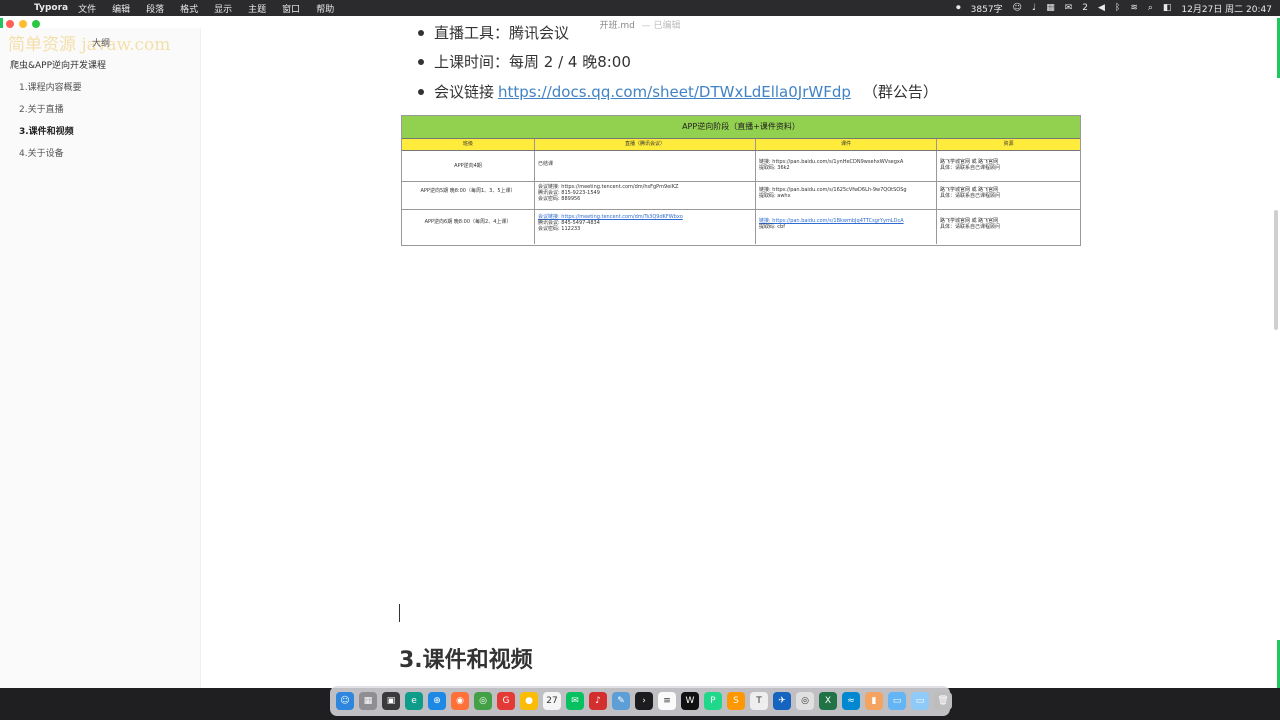  What do you see at coordinates (468, 195) in the screenshot?
I see `table-cell: APP逆向5期 晚8:00（每周1、3、5上课）` at bounding box center [468, 195].